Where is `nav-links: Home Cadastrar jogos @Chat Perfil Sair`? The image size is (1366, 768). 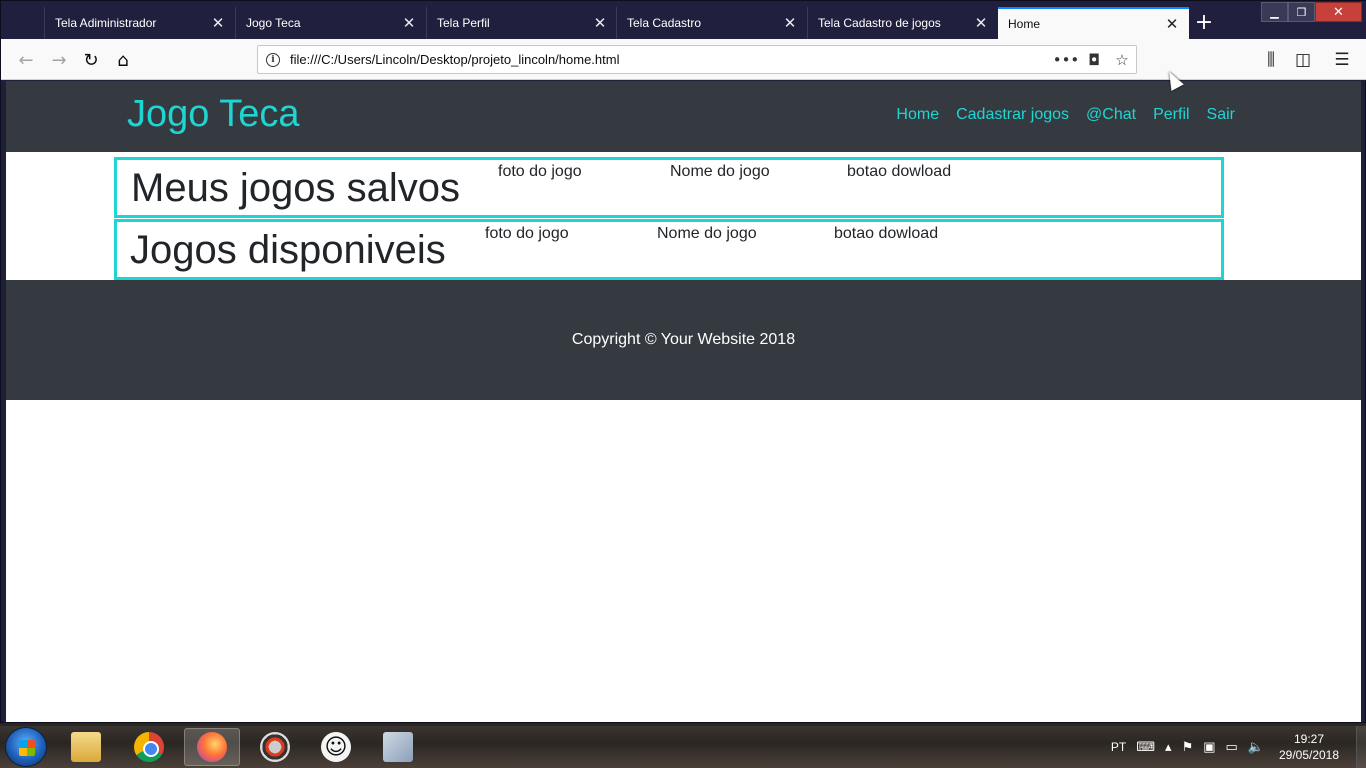 nav-links: Home Cadastrar jogos @Chat Perfil Sair is located at coordinates (1065, 115).